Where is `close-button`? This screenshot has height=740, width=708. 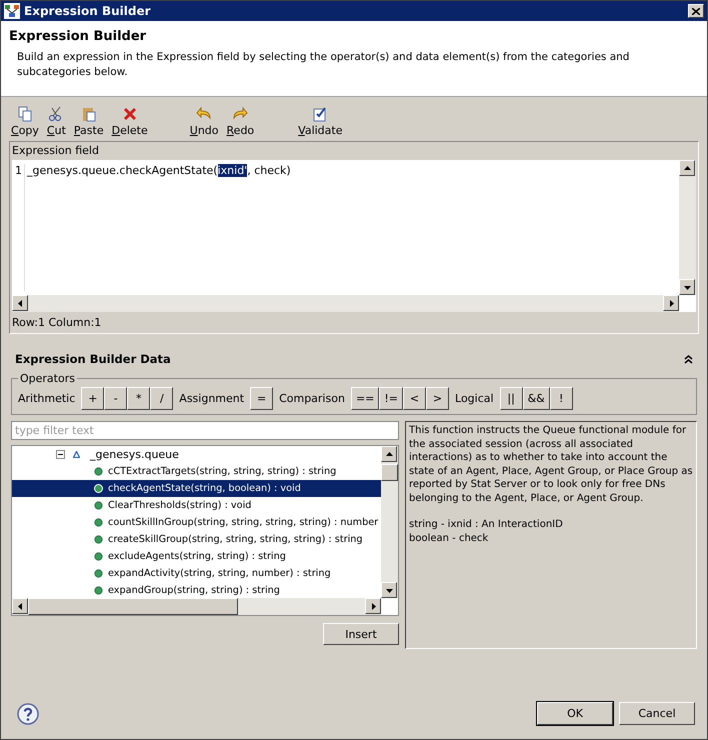 close-button is located at coordinates (696, 11).